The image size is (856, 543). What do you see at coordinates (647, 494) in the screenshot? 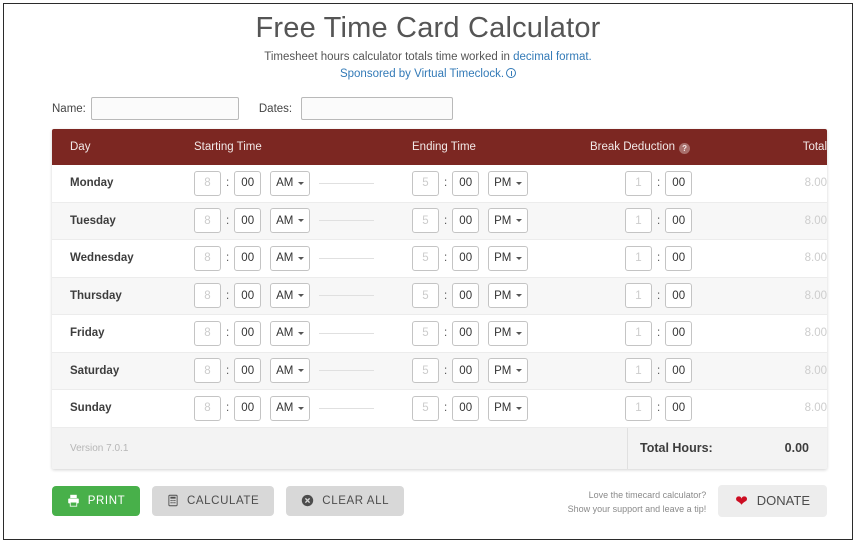
I see `donate-line-1: Love the timecard calculator?` at bounding box center [647, 494].